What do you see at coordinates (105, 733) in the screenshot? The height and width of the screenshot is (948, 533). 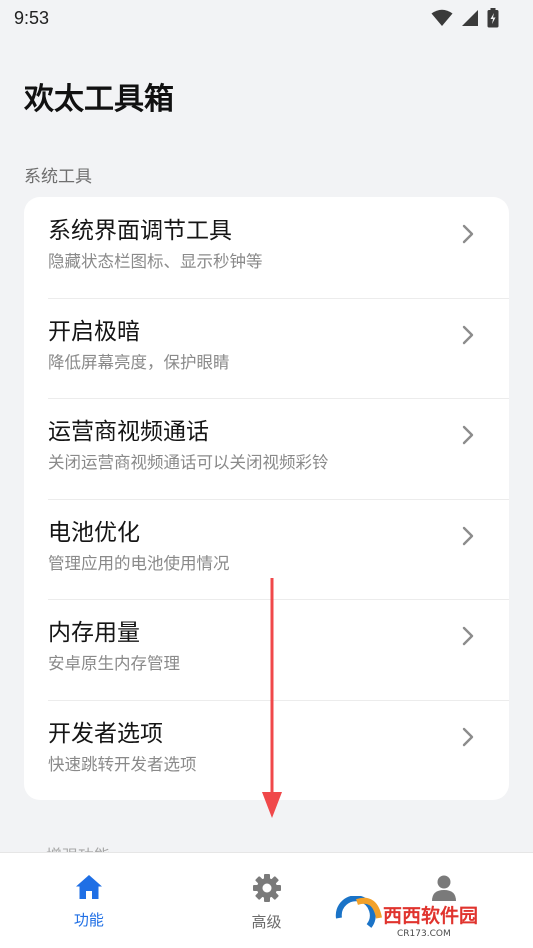 I see `item-title: 开发者选项` at bounding box center [105, 733].